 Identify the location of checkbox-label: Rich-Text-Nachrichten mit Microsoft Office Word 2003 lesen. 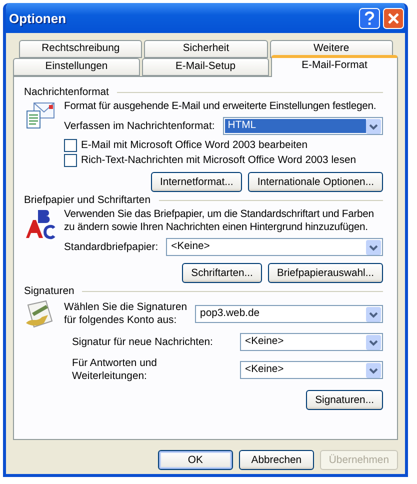
(218, 160).